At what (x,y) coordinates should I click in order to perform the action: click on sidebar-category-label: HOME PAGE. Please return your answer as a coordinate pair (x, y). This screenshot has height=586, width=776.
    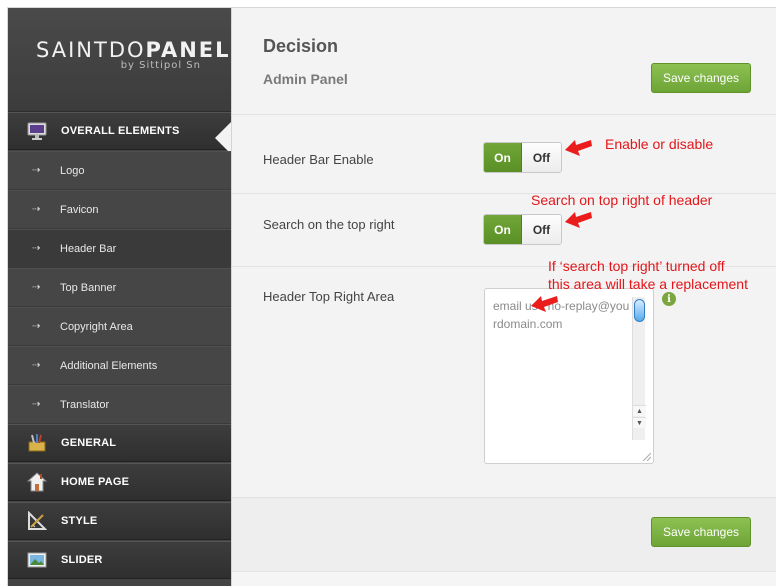
    Looking at the image, I should click on (95, 482).